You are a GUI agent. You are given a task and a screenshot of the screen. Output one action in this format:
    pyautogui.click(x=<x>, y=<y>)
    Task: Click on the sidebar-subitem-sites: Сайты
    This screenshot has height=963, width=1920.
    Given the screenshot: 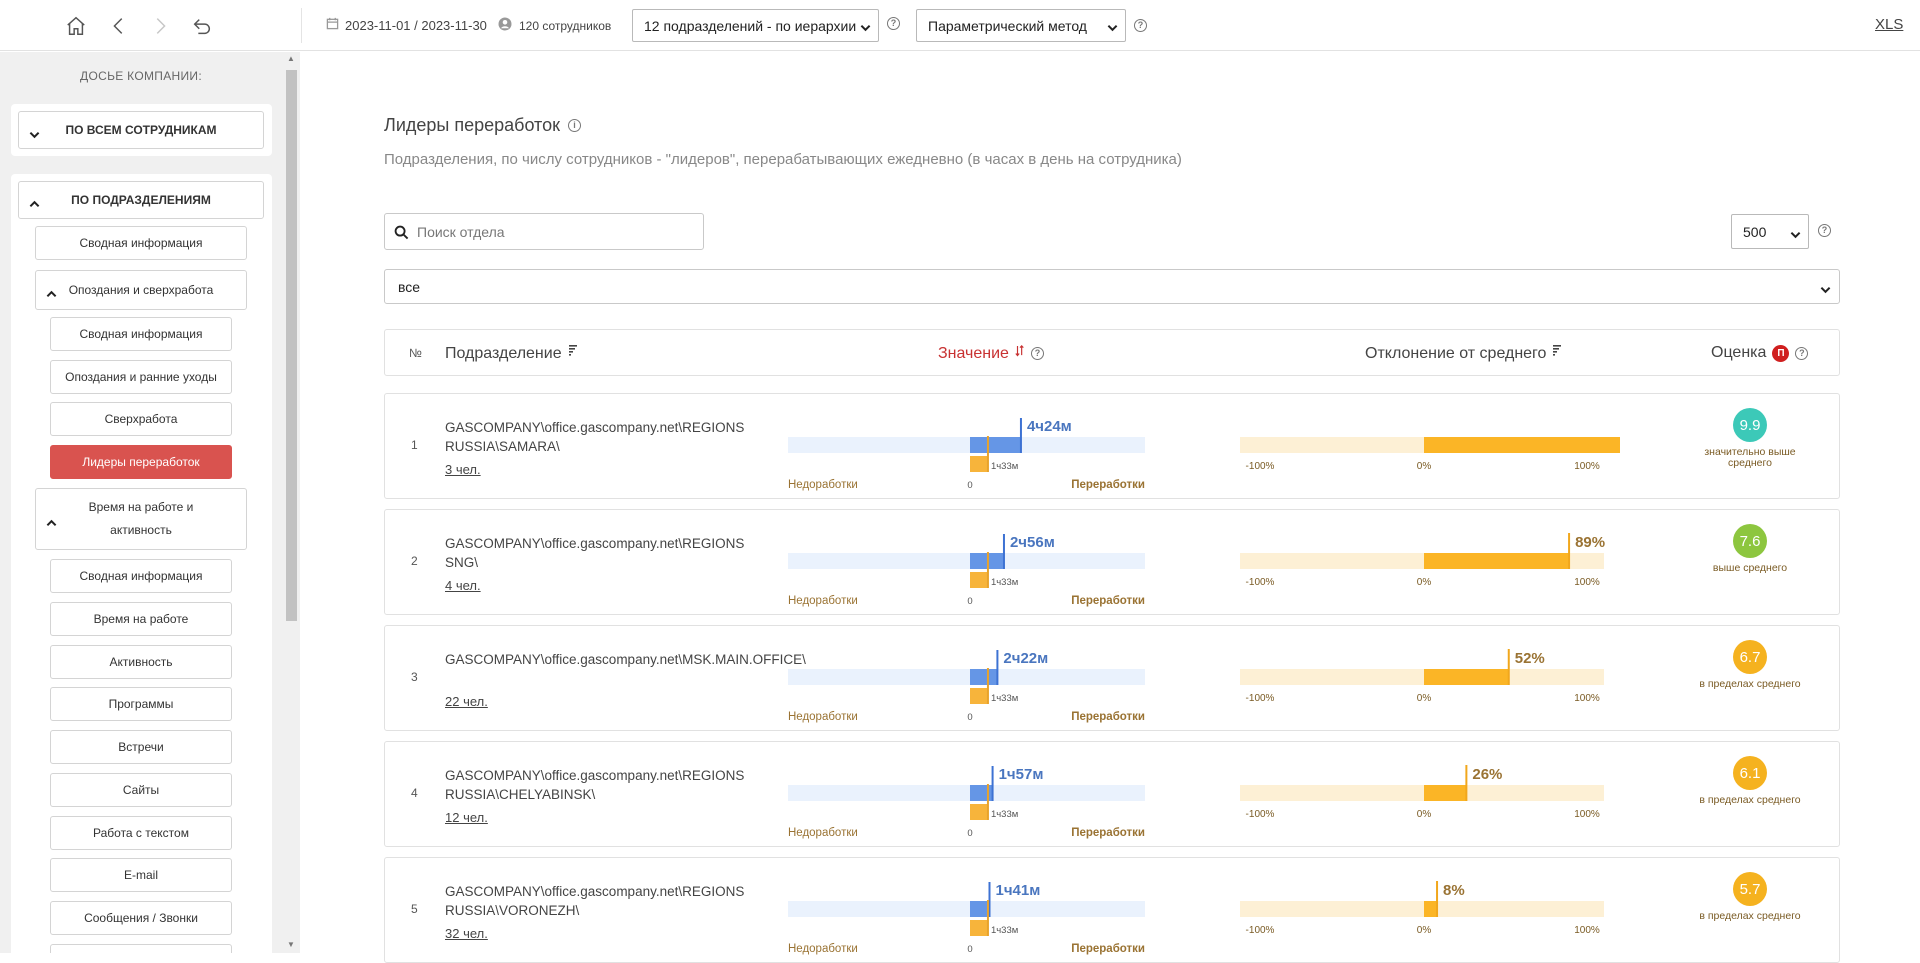 What is the action you would take?
    pyautogui.click(x=141, y=790)
    